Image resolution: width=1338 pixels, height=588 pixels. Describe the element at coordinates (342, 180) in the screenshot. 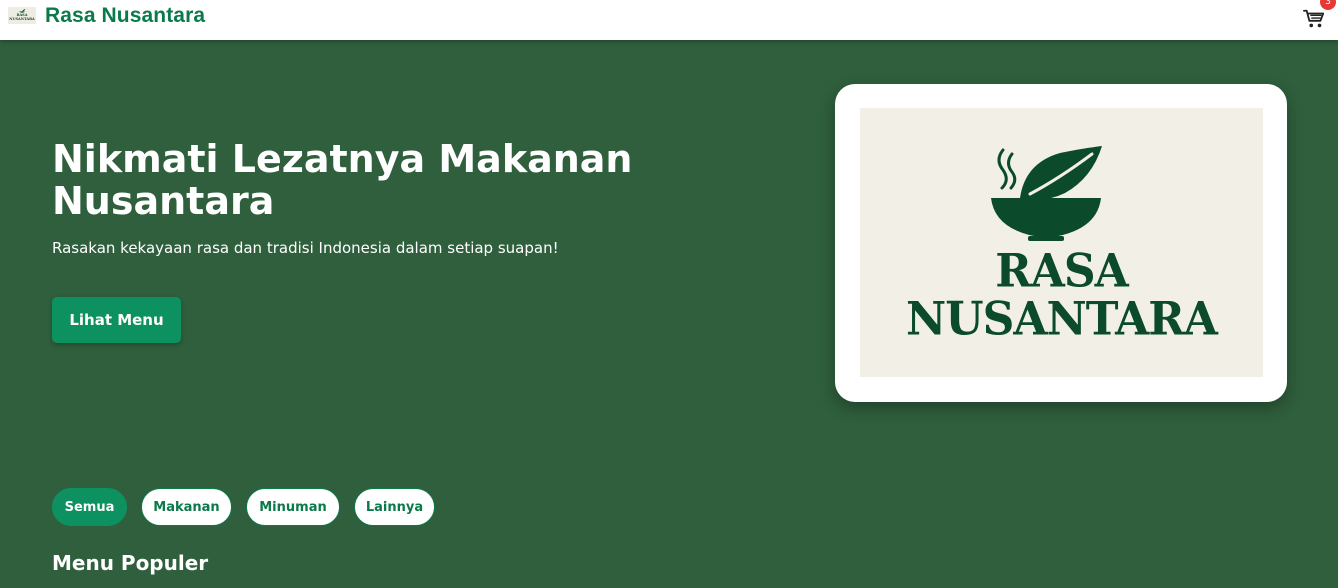

I see `hero-title: Nikmati Lezatnya Makanan Nusantara` at that location.